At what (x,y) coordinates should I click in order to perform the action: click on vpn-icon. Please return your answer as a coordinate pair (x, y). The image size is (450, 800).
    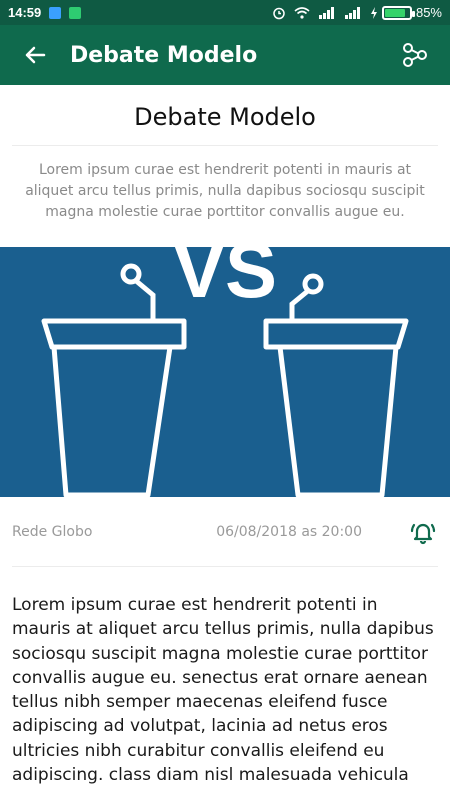
    Looking at the image, I should click on (55, 12).